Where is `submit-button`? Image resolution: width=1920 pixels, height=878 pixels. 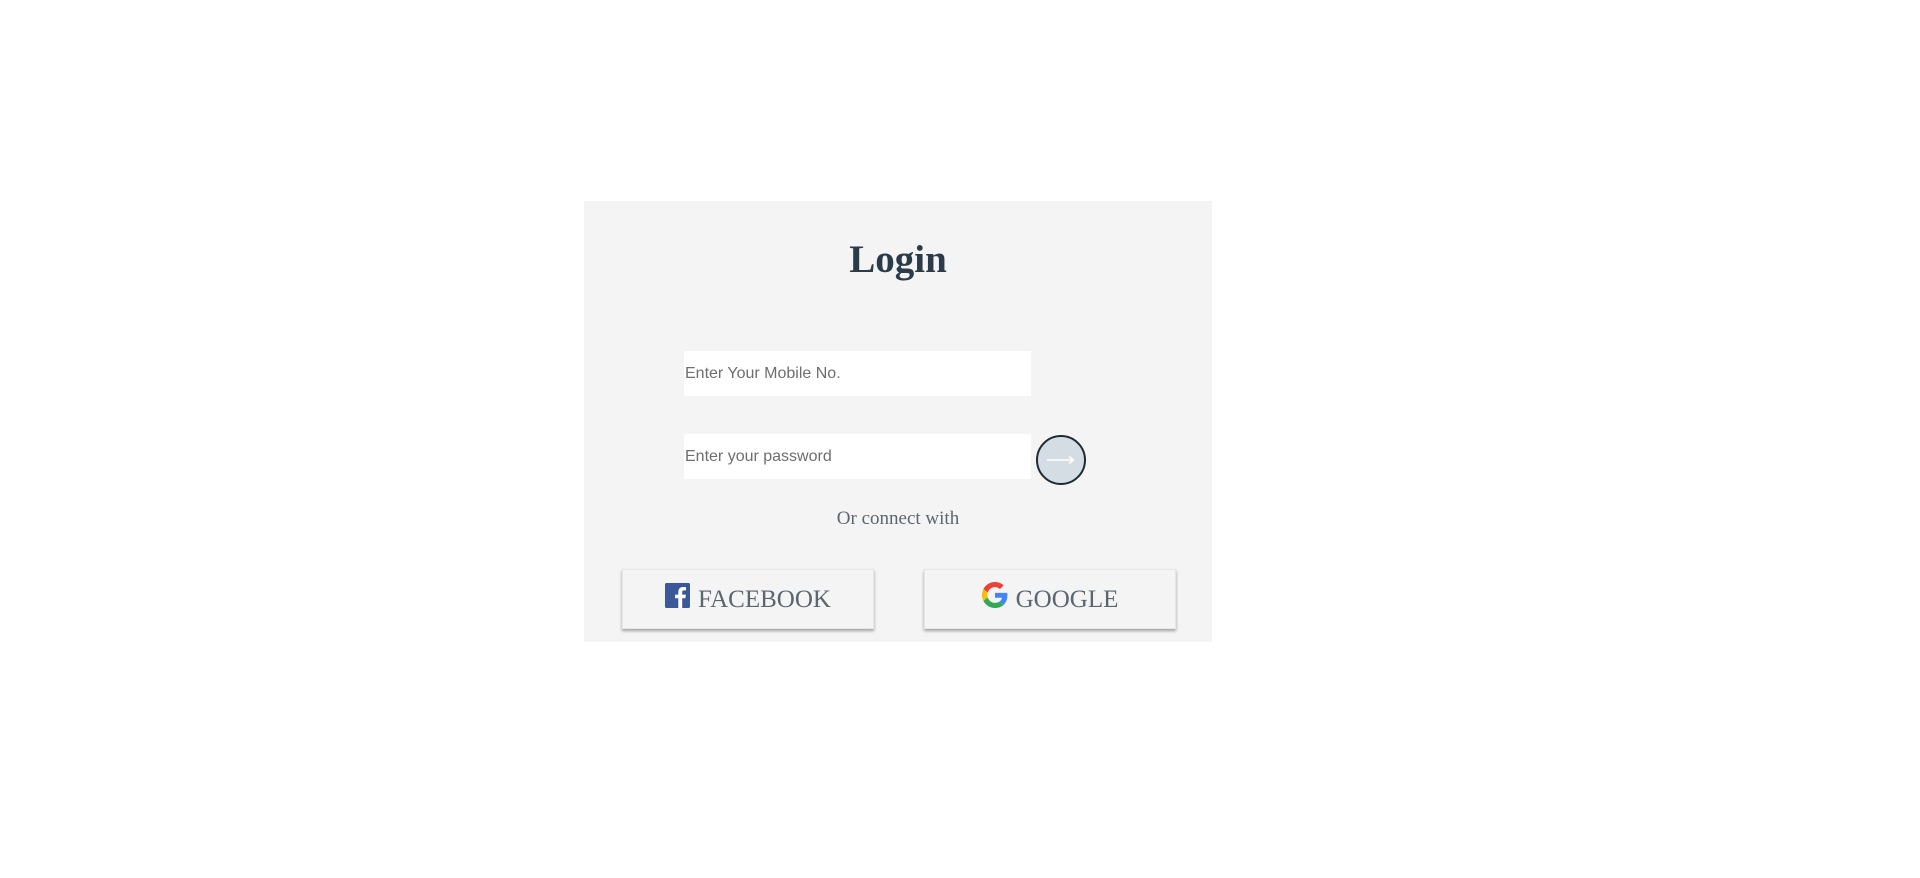 submit-button is located at coordinates (1061, 460).